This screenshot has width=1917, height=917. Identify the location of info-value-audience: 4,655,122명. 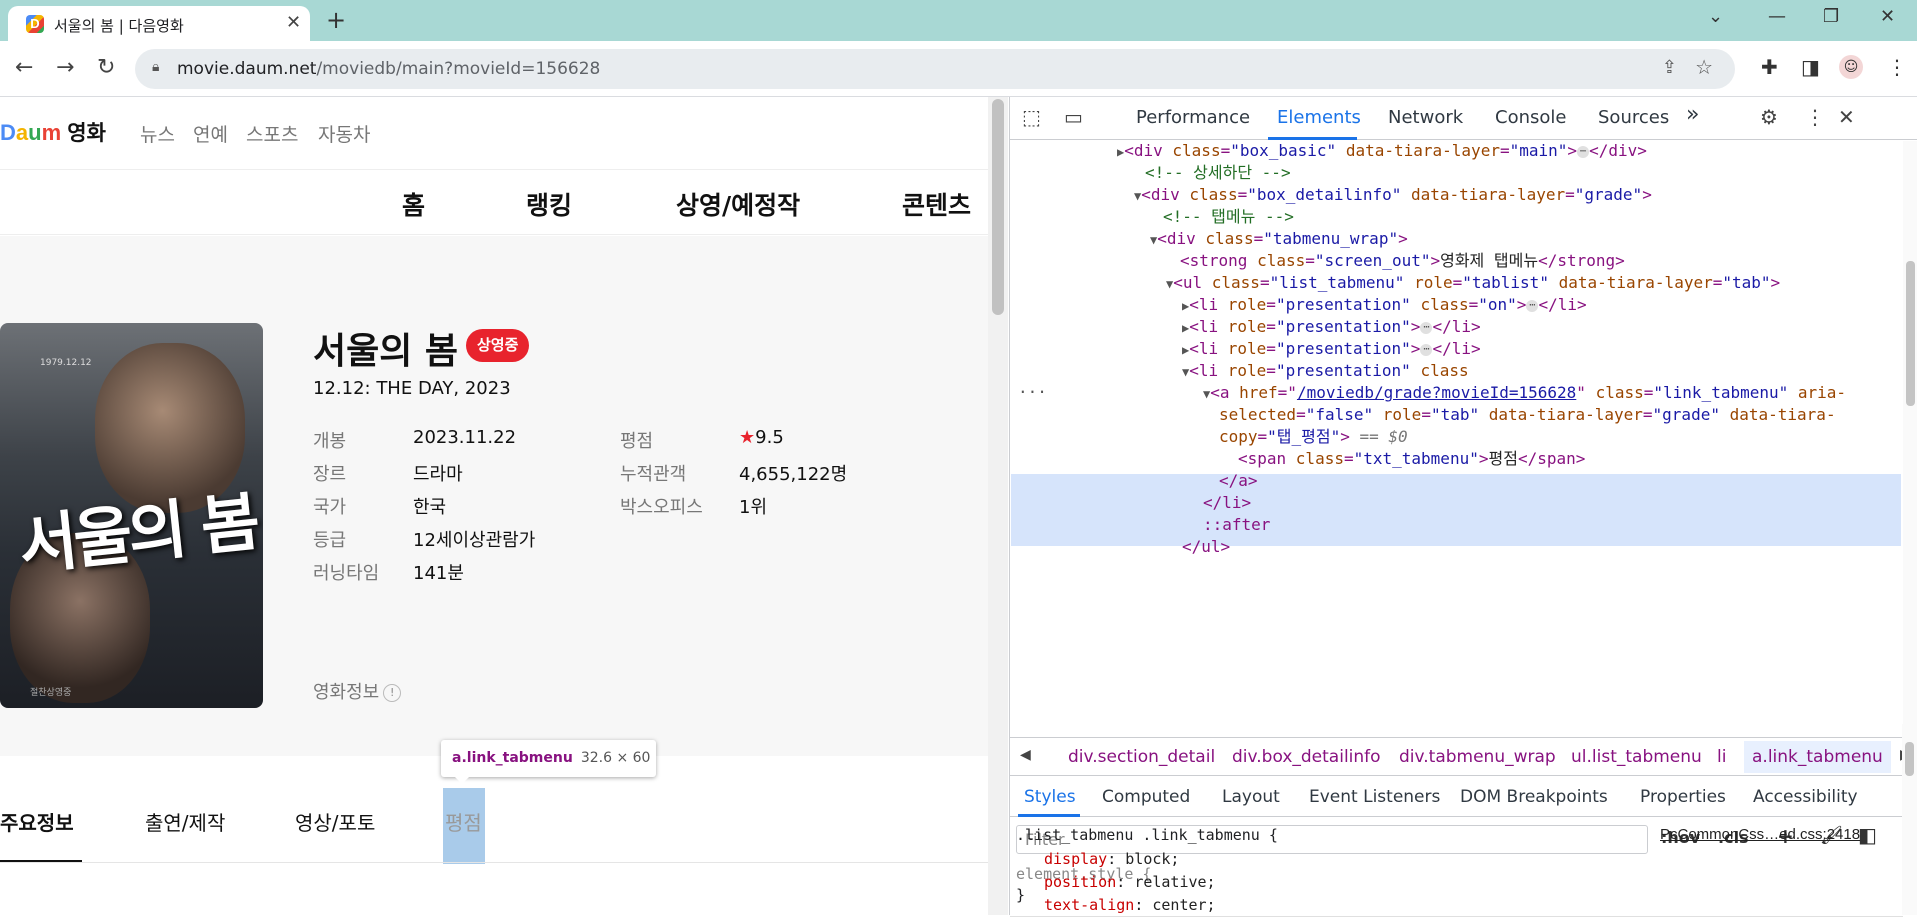
(793, 474).